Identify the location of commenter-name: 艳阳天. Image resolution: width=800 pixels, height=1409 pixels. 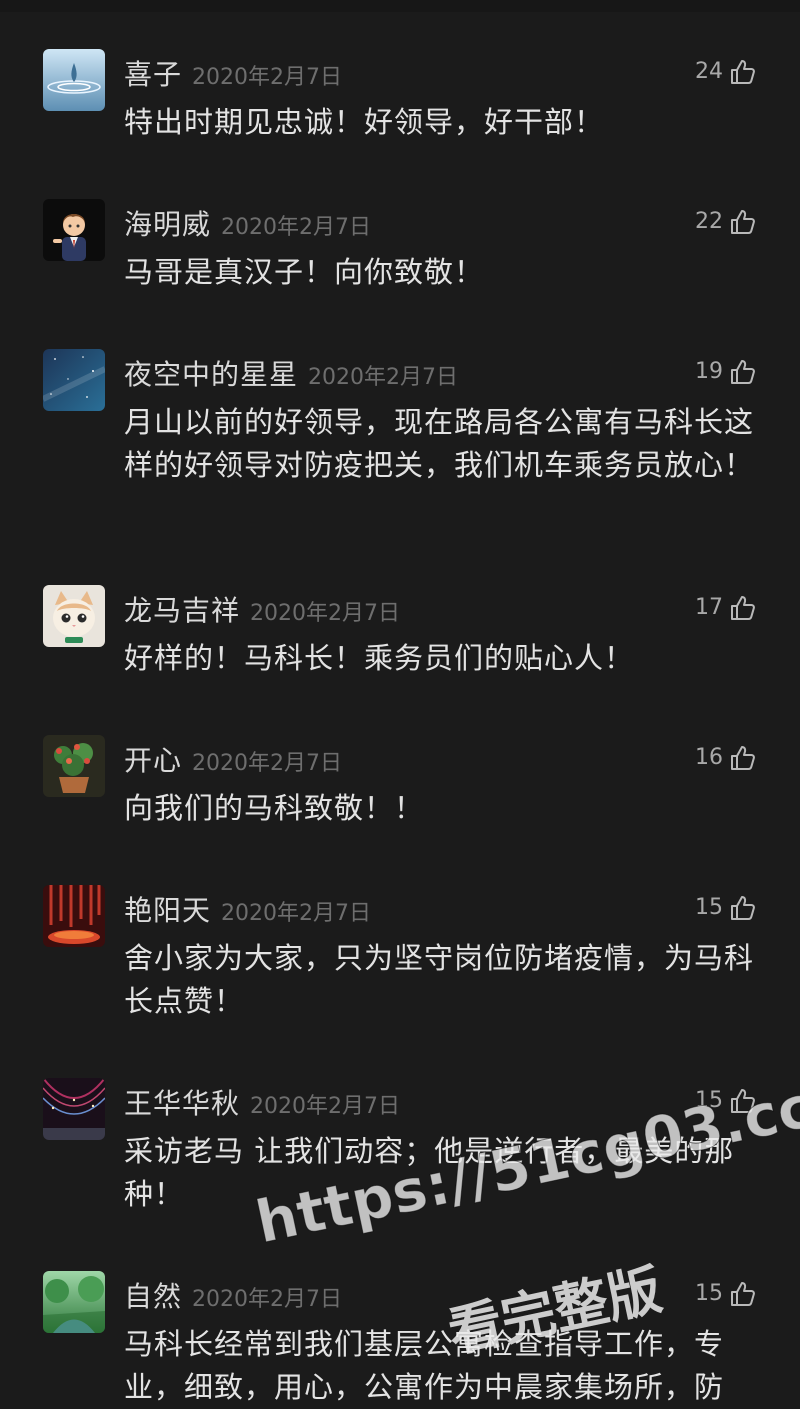
(167, 909).